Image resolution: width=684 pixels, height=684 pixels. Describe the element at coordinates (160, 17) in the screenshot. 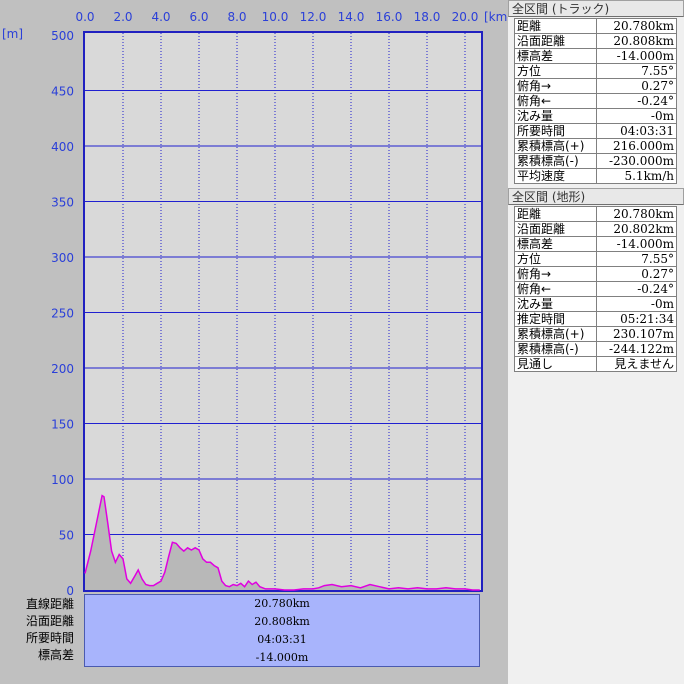

I see `x-tick-label: 4.0` at that location.